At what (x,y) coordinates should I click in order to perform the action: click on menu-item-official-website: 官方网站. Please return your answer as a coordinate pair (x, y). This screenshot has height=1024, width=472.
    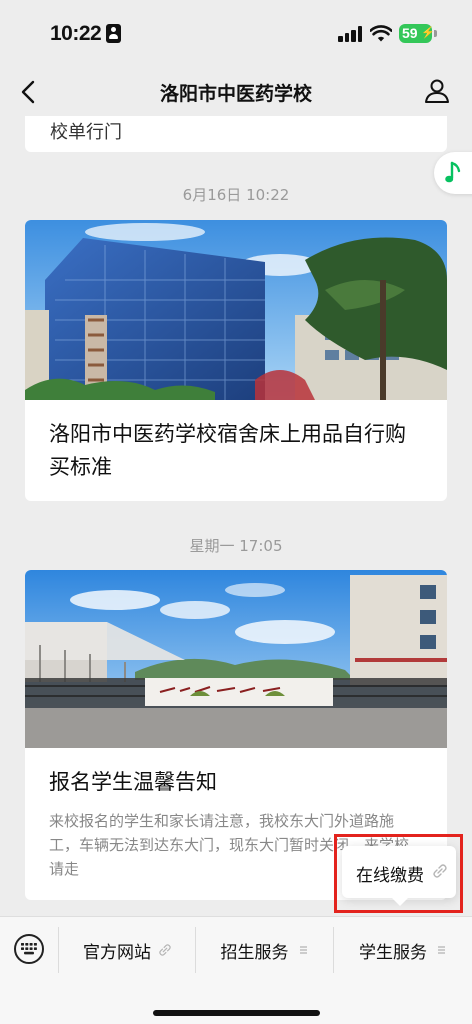
    Looking at the image, I should click on (127, 950).